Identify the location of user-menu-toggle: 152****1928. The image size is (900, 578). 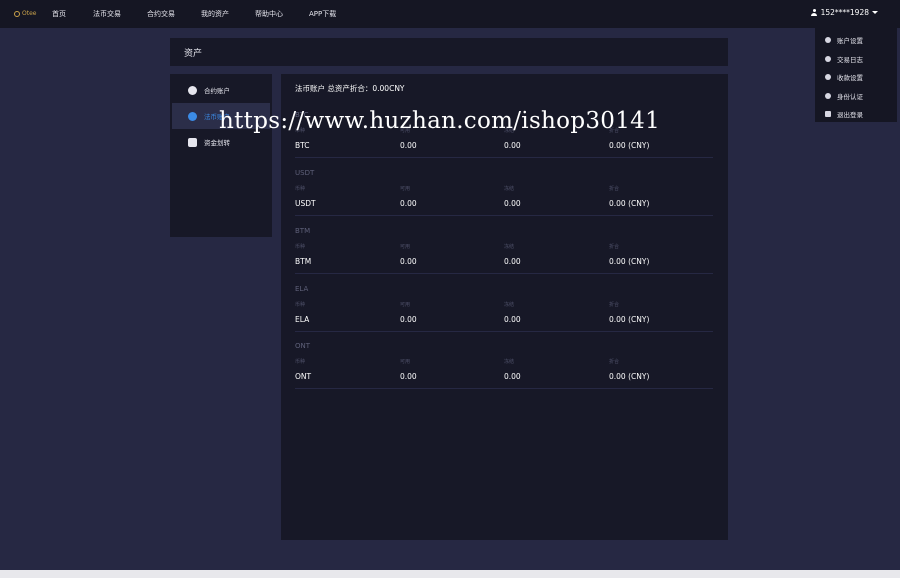
(844, 12).